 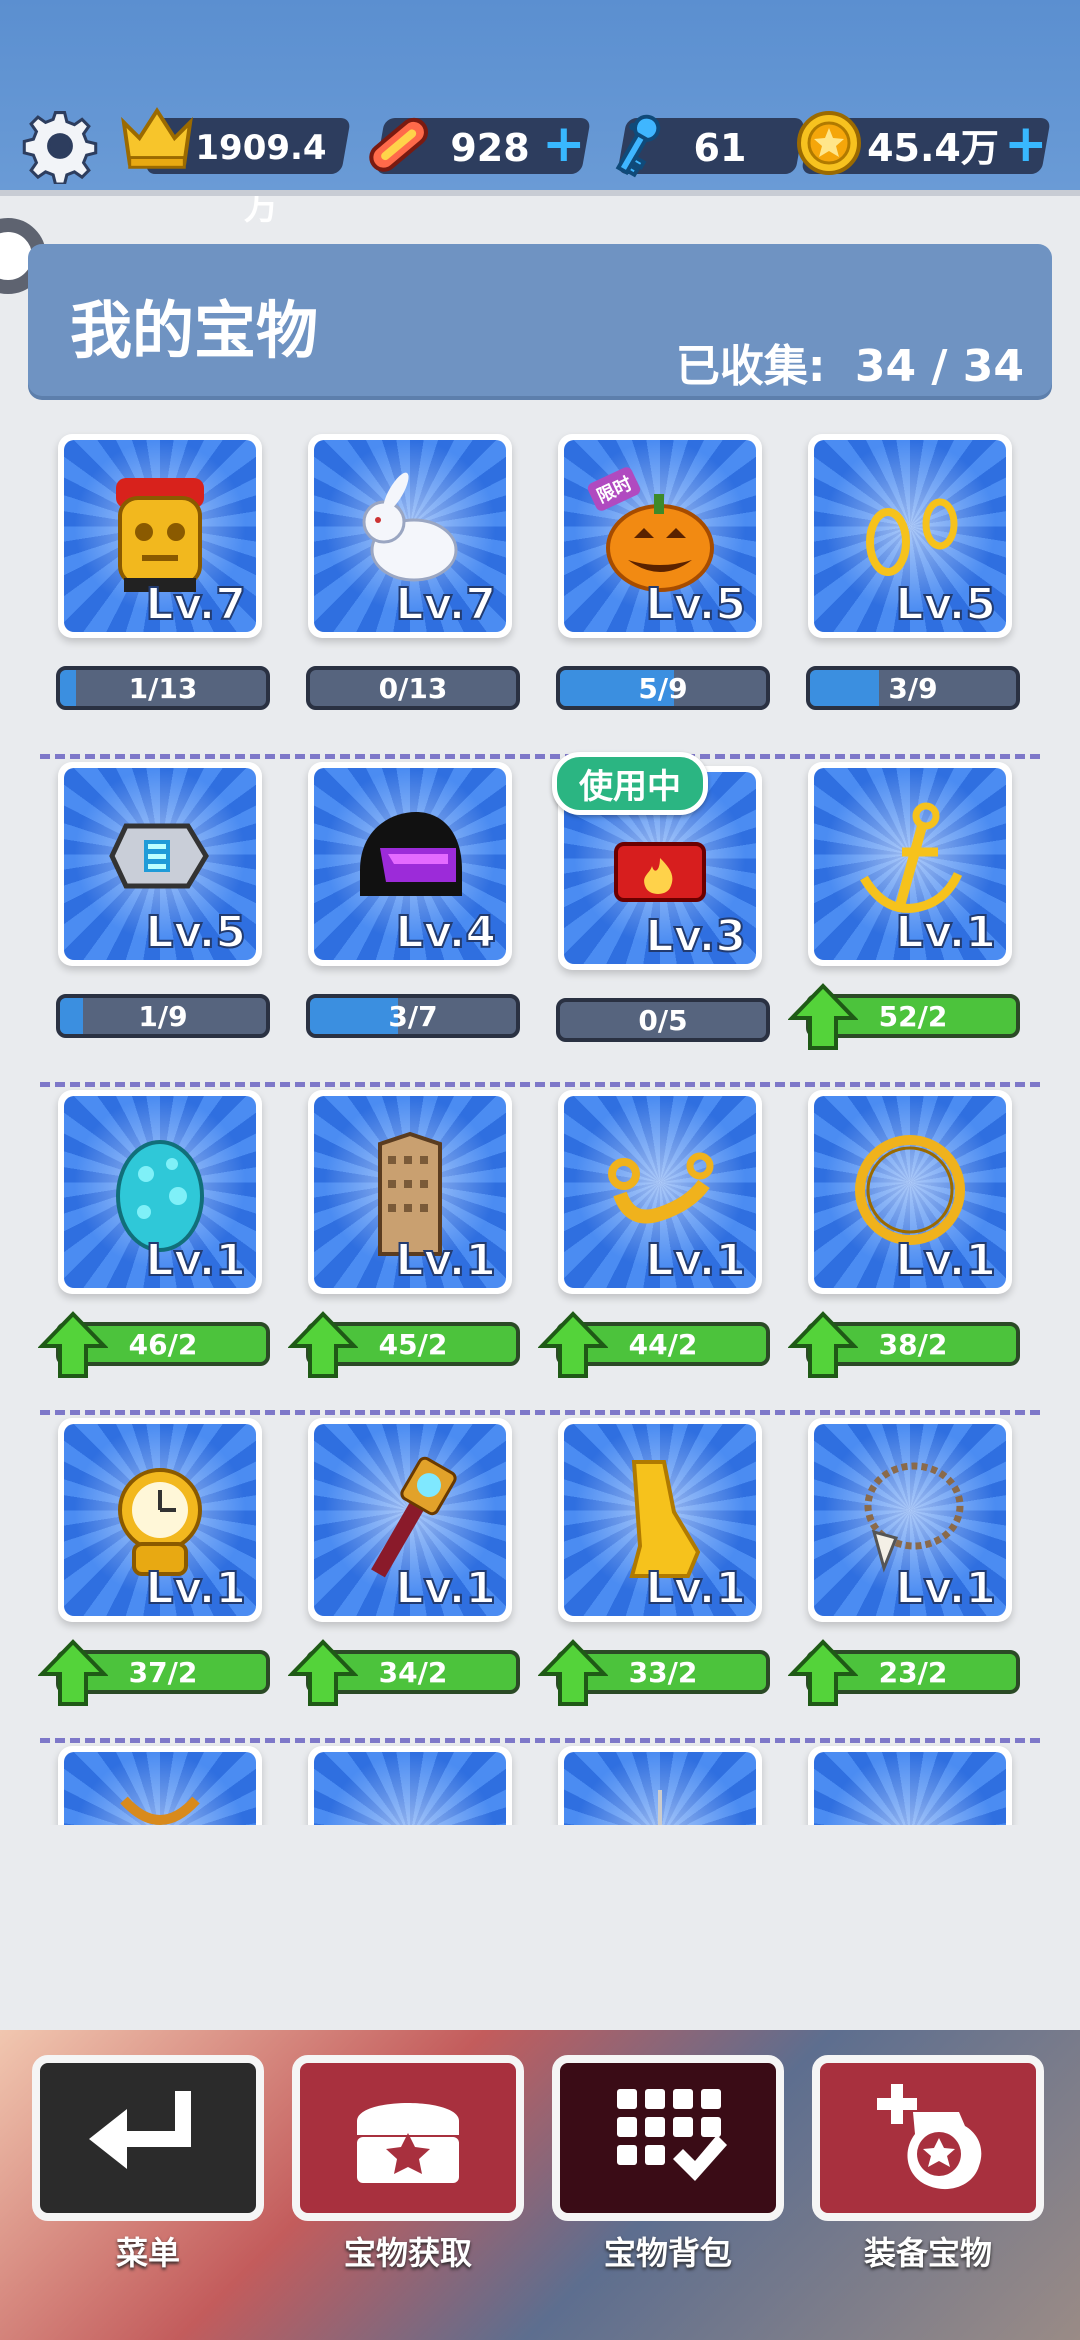 What do you see at coordinates (407, 2253) in the screenshot?
I see `treasure-acquire-label: 宝物获取` at bounding box center [407, 2253].